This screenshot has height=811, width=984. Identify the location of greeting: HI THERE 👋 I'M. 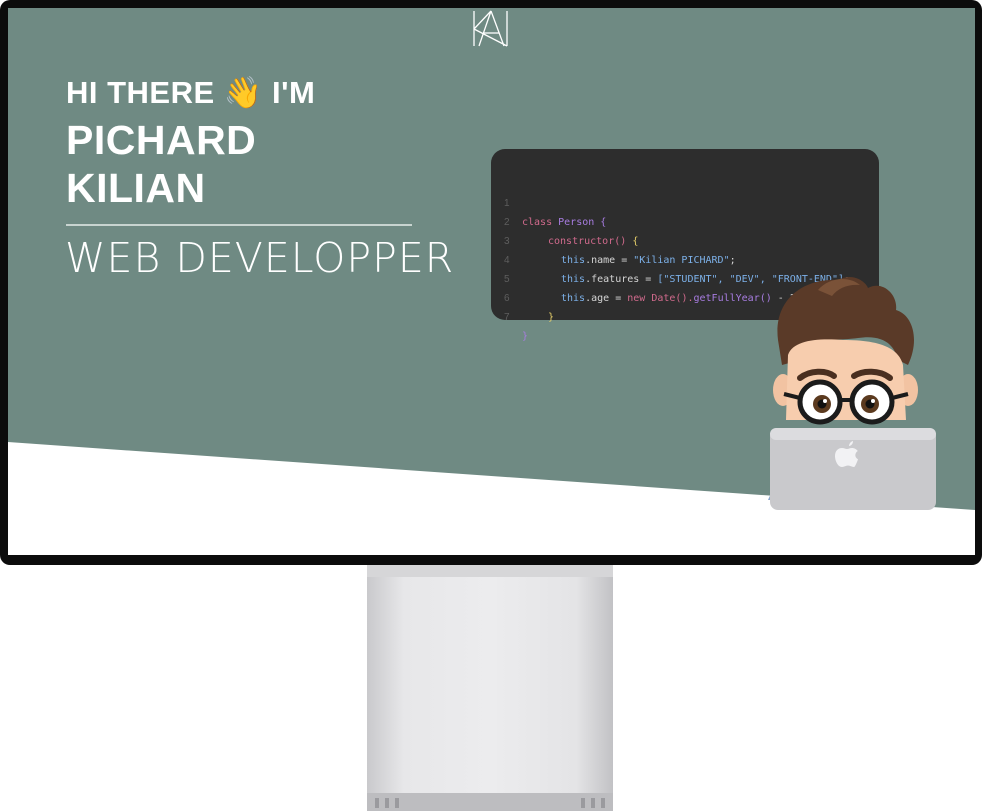
(191, 92).